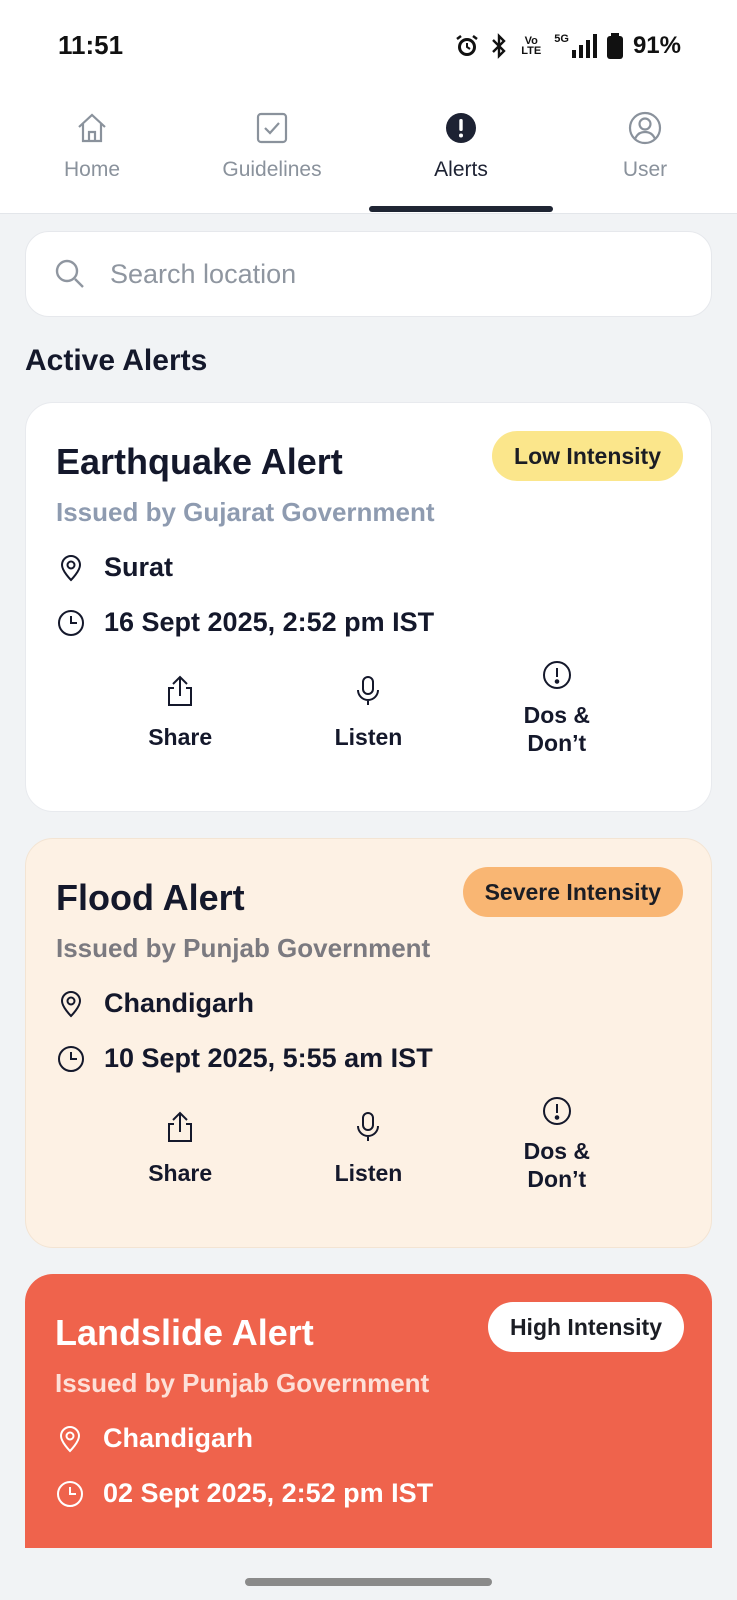 The image size is (737, 1600). Describe the element at coordinates (268, 1058) in the screenshot. I see `alert-time: 10 Sept 2025, 5:55 am IST` at that location.